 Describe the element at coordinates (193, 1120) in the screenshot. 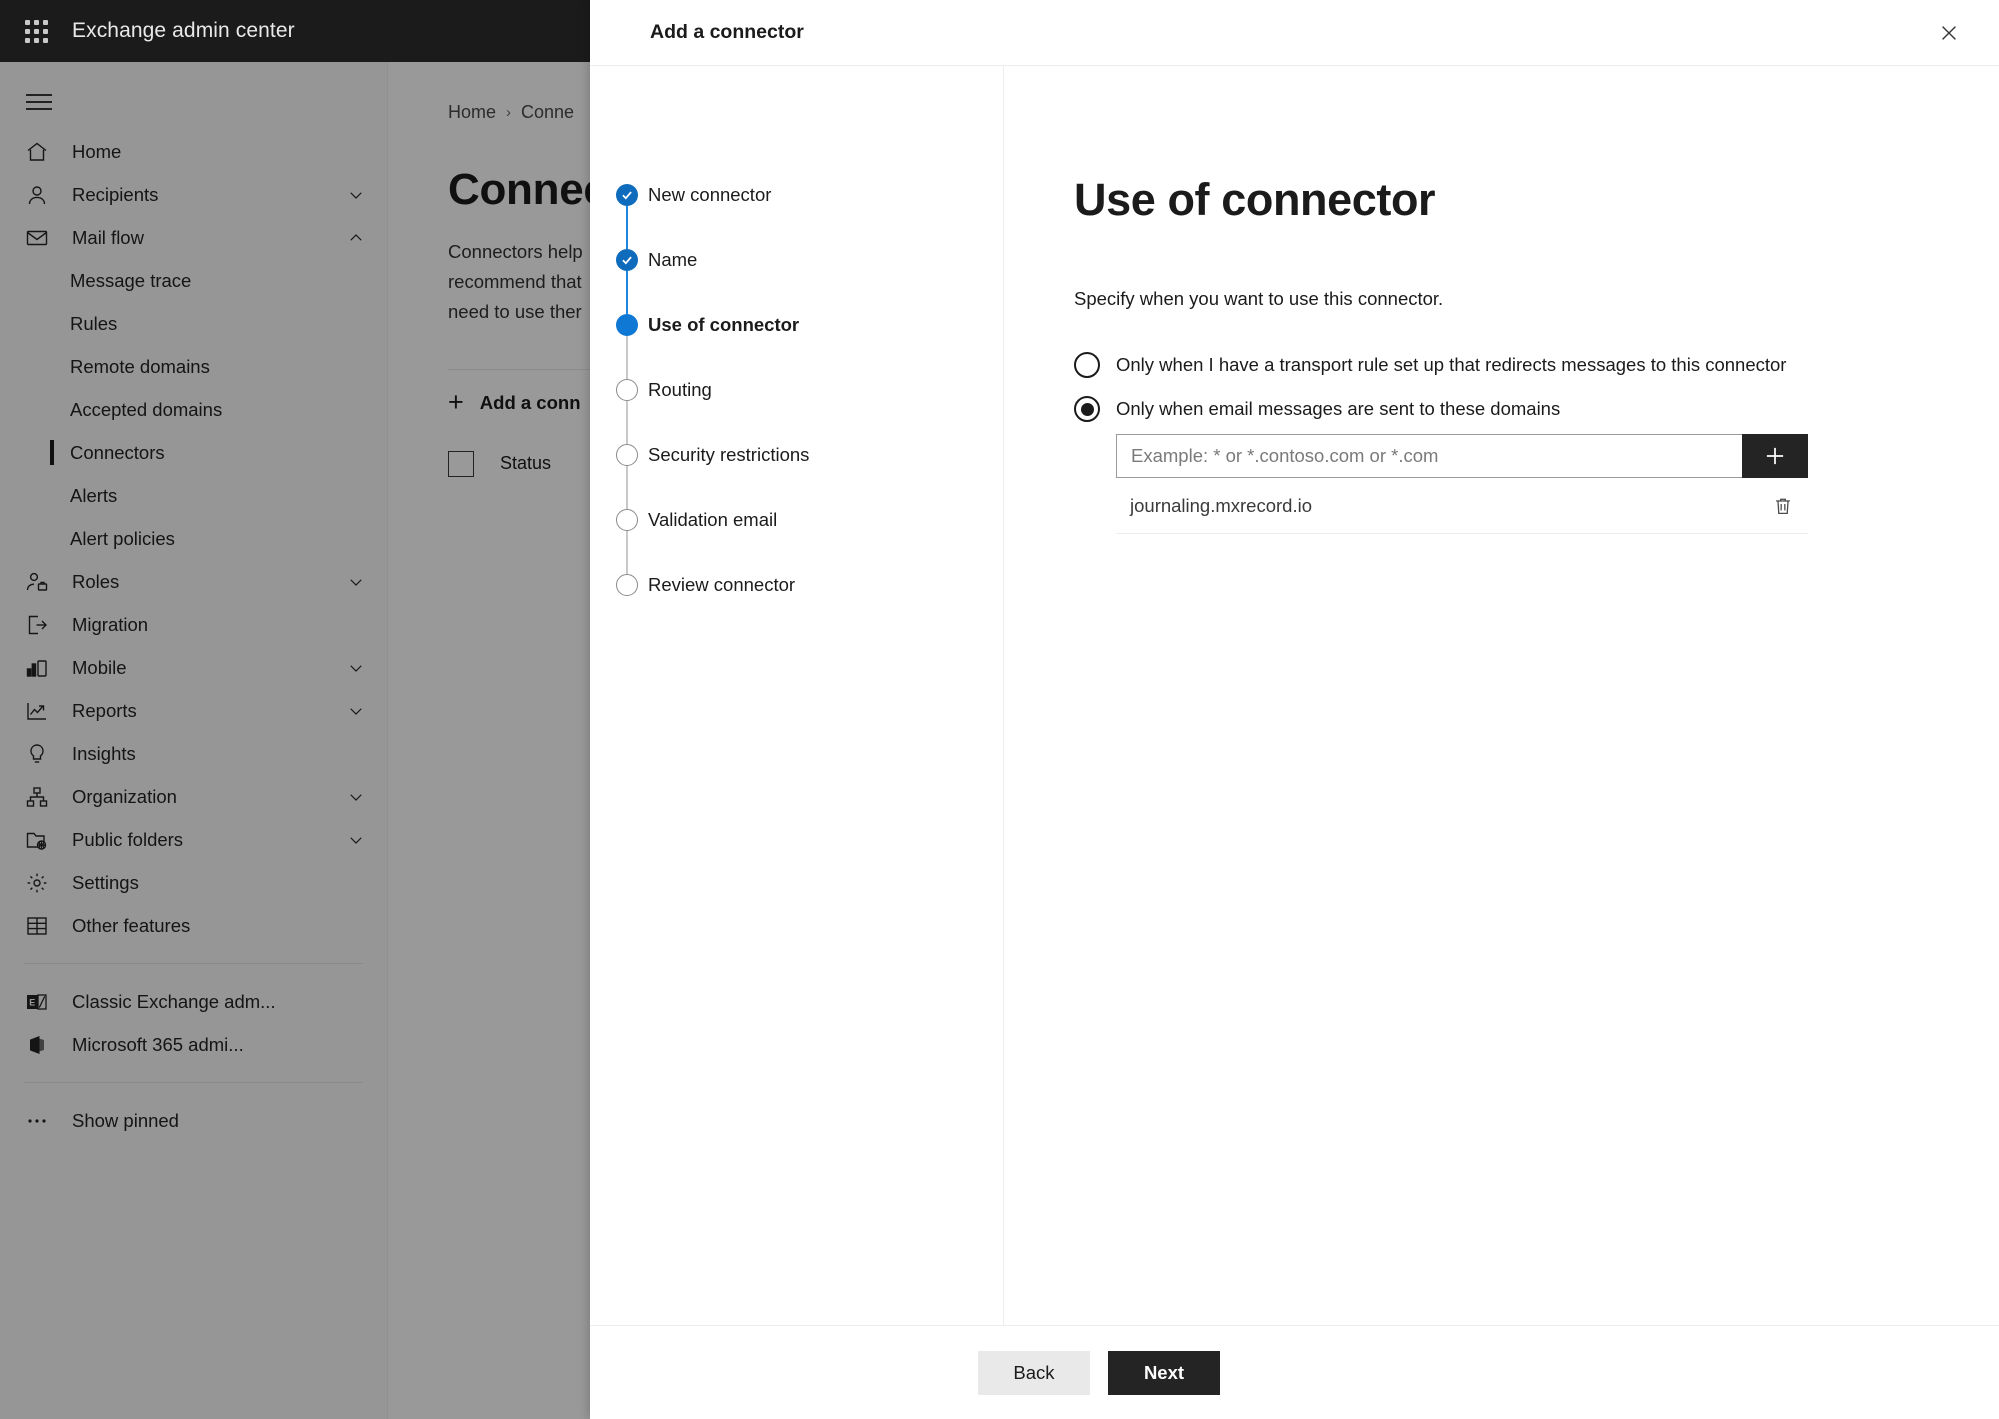

I see `sidebar-show-pinned: Show pinned` at that location.